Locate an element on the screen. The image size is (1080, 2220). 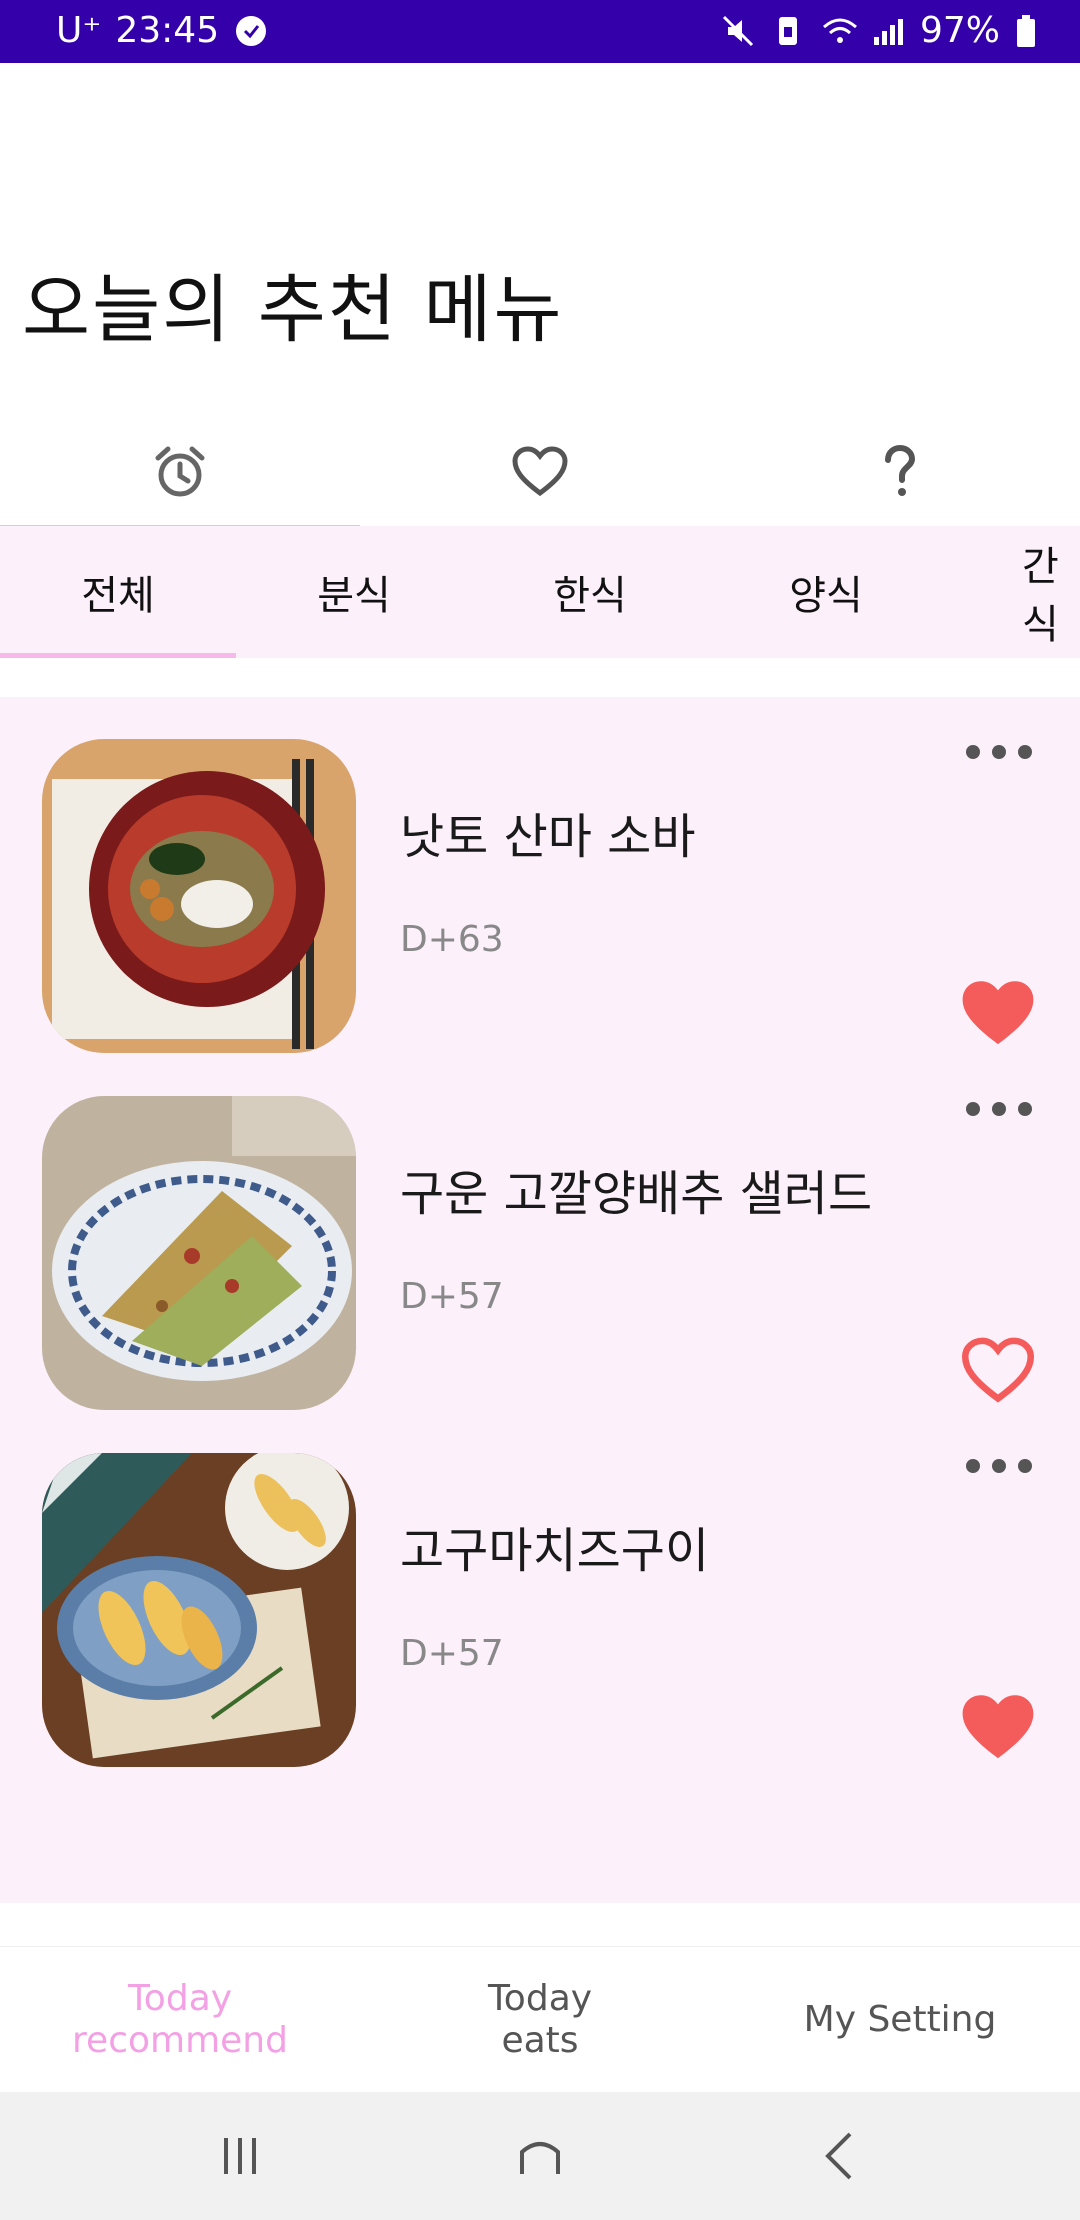
nav-today-recommend: Today recommend is located at coordinates (180, 2020).